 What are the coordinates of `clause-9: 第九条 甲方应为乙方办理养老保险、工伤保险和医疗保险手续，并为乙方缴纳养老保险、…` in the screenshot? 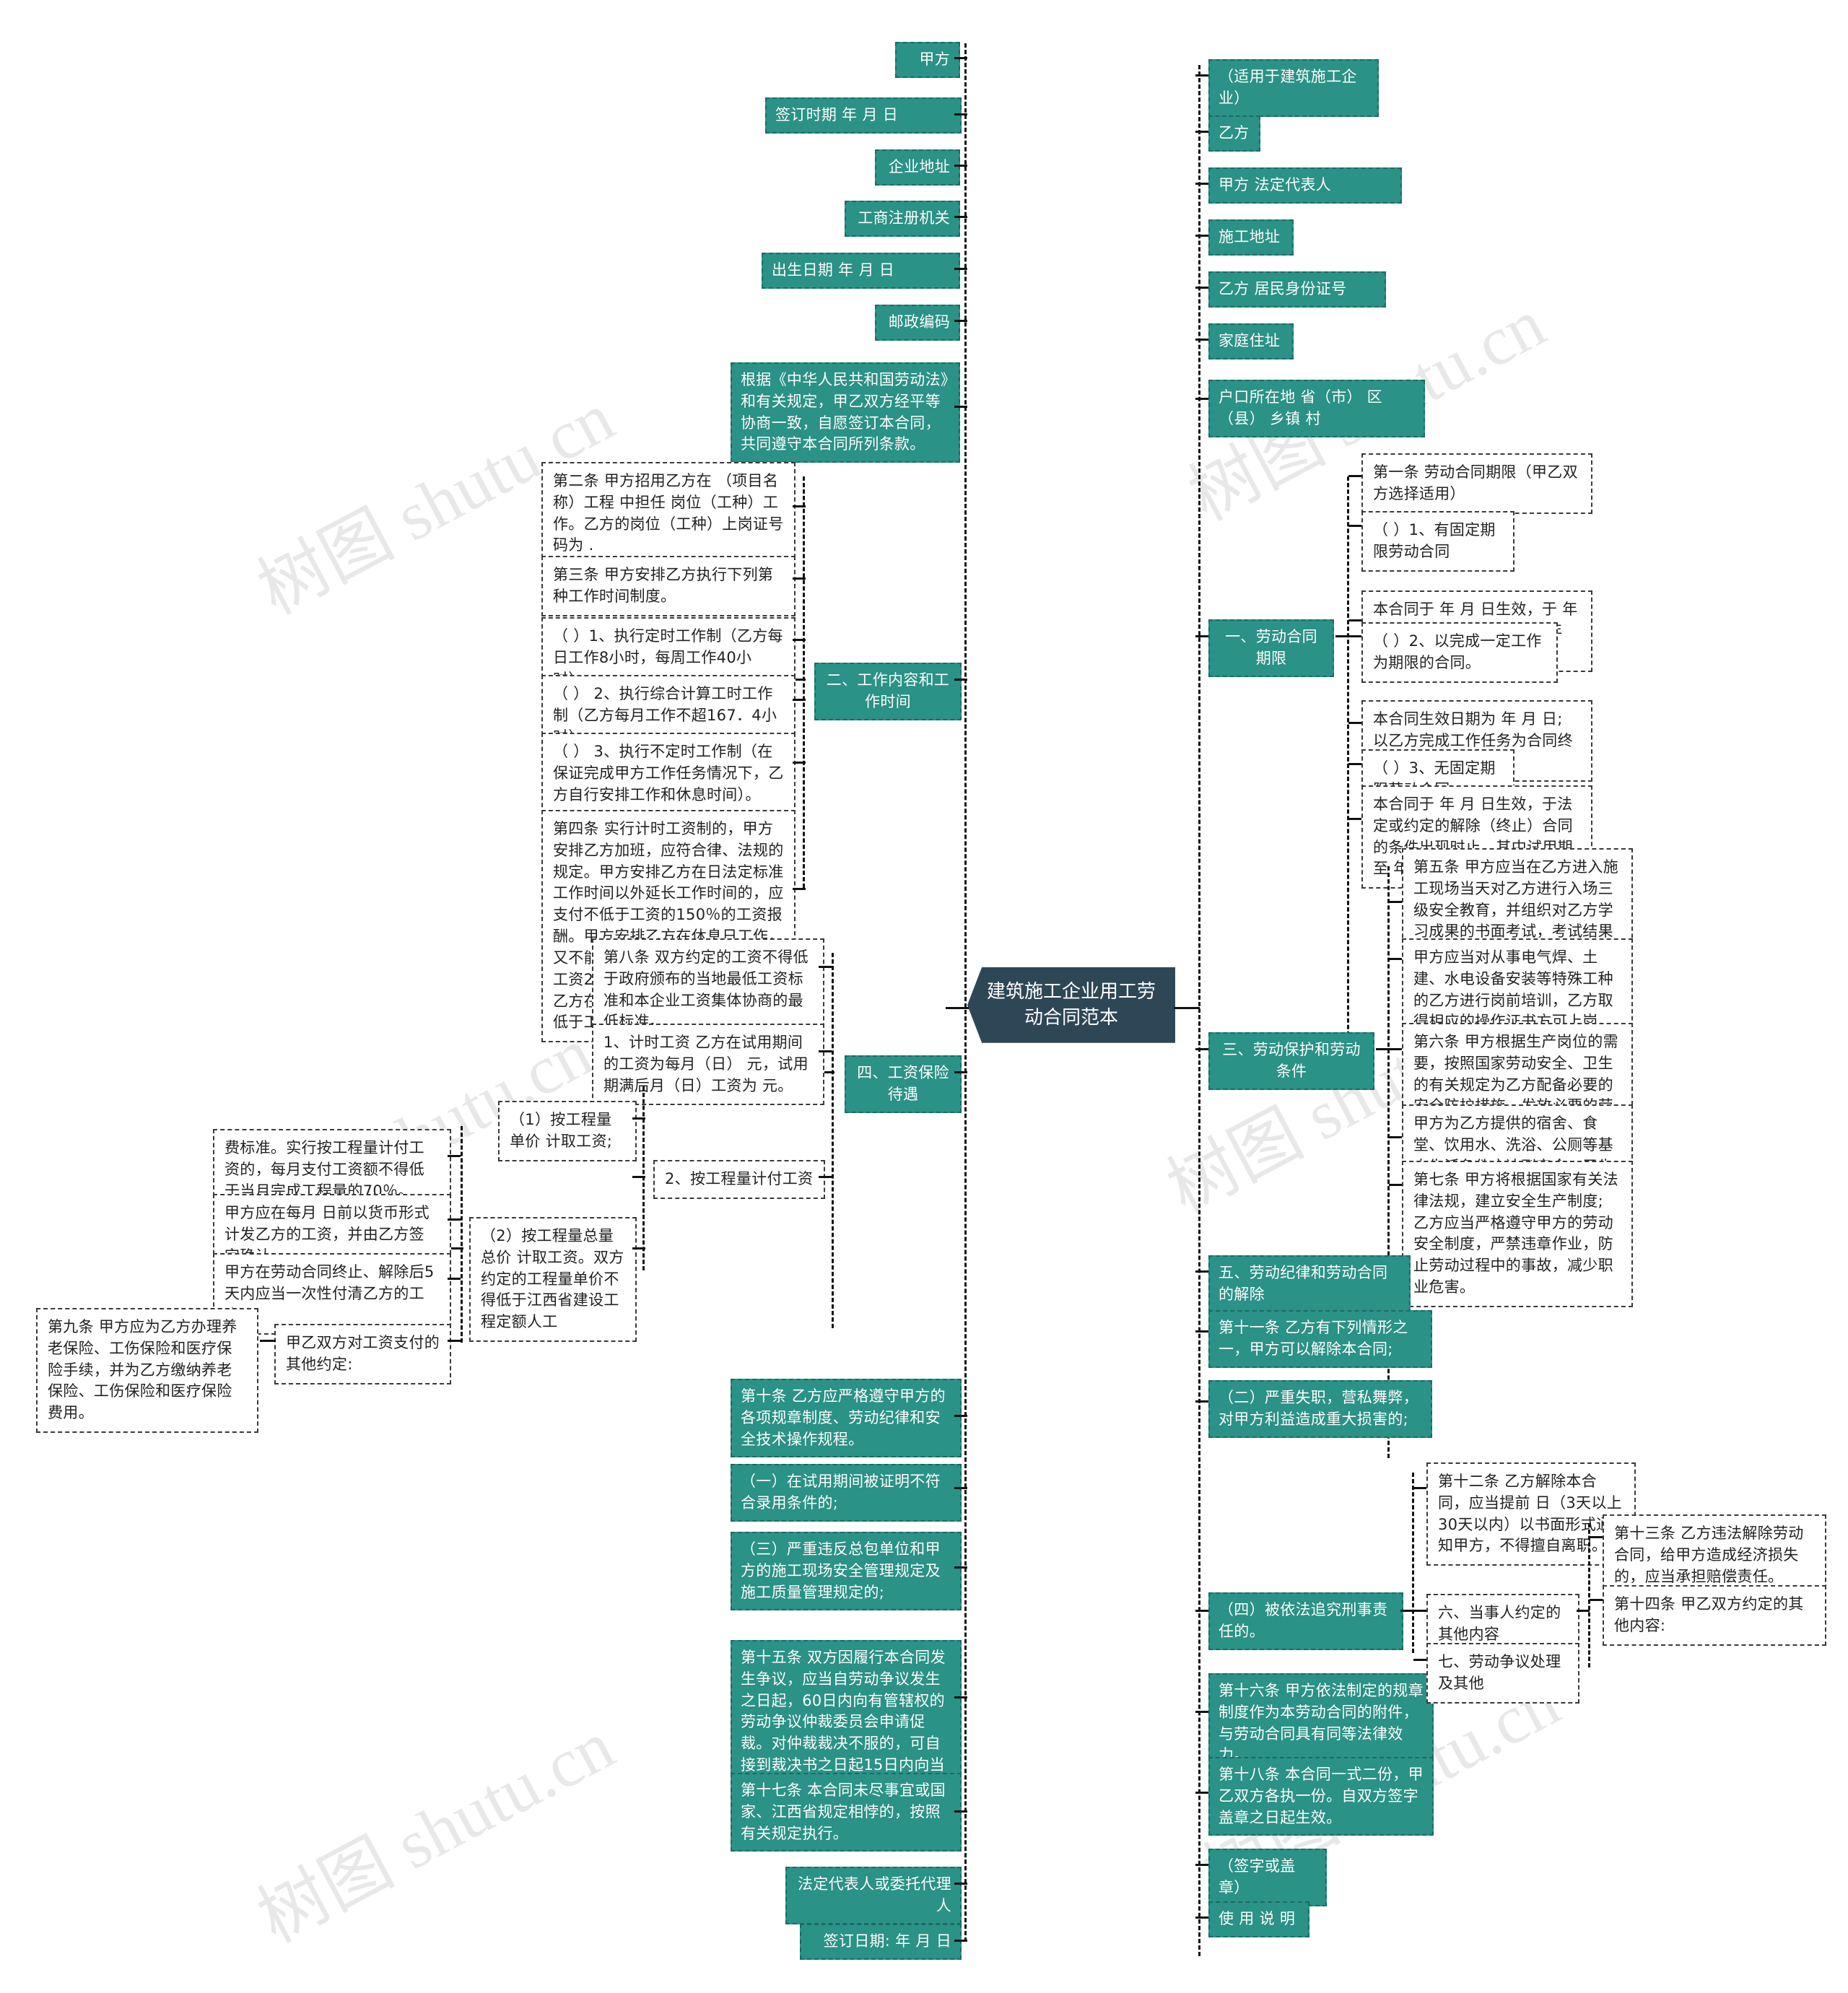 It's located at (147, 1371).